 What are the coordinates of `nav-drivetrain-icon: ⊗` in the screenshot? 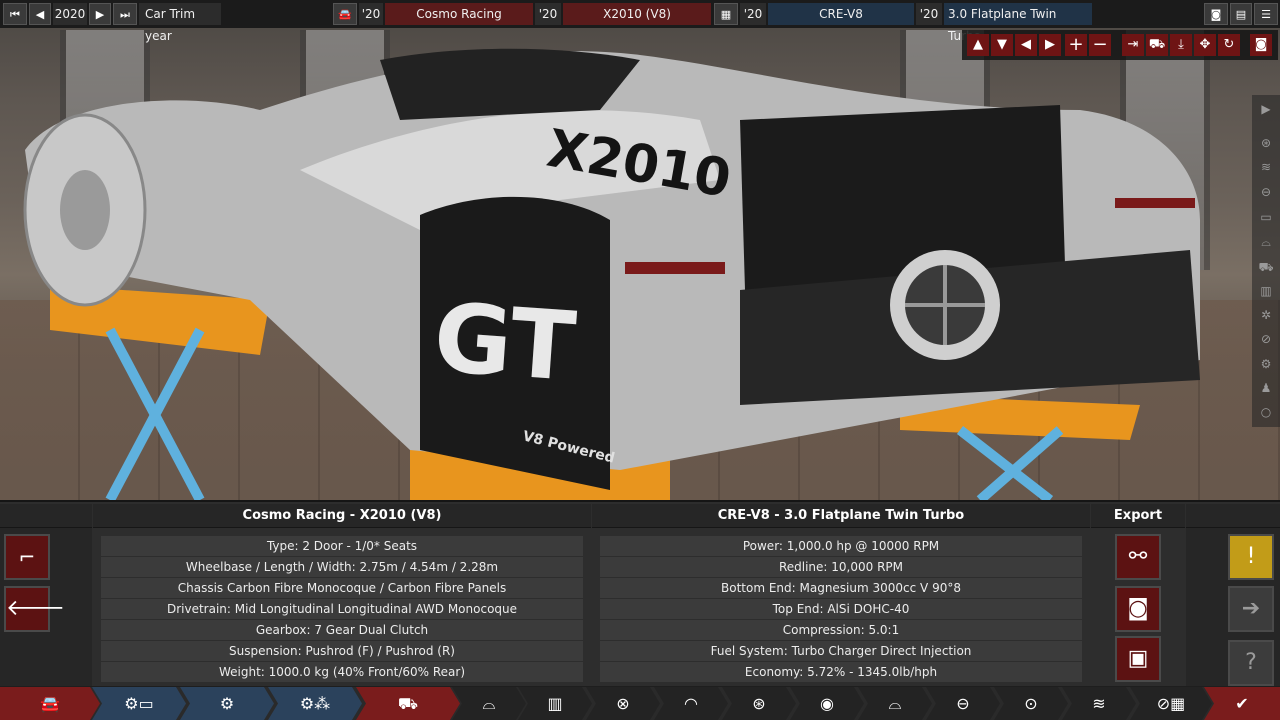 It's located at (623, 703).